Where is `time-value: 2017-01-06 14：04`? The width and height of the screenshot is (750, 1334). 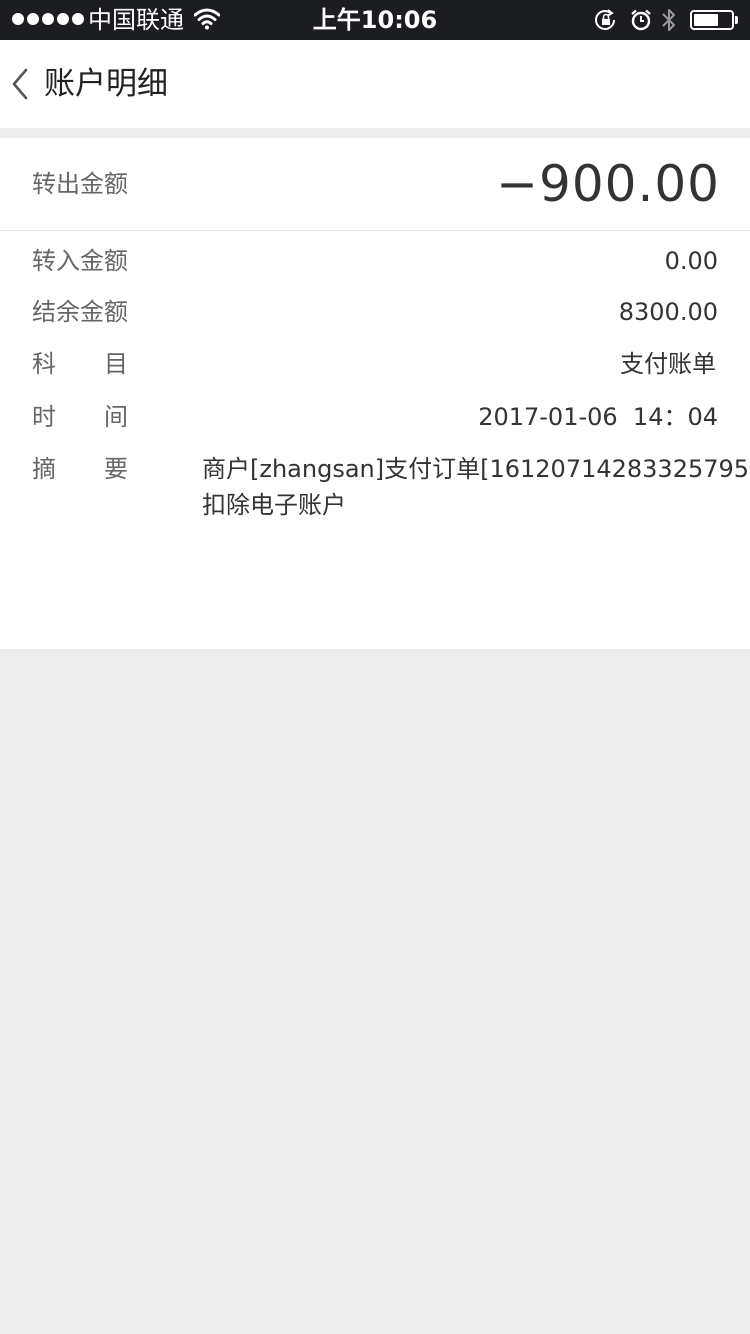 time-value: 2017-01-06 14：04 is located at coordinates (598, 417).